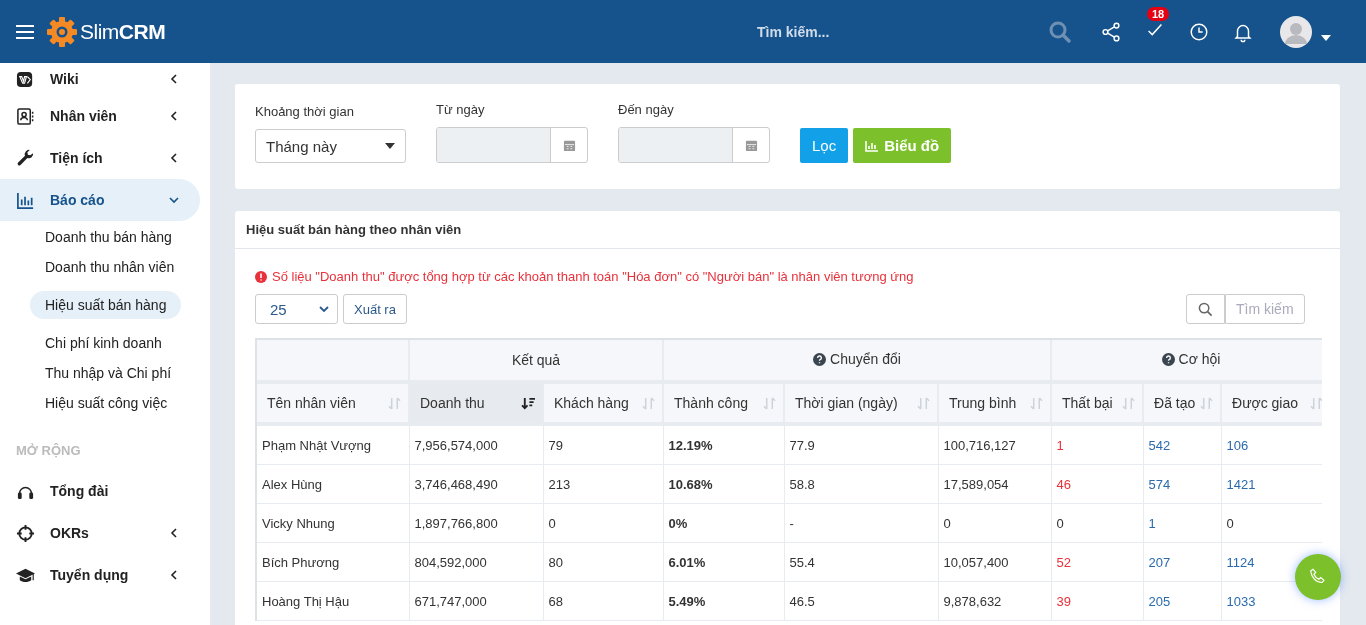 This screenshot has width=1366, height=625. What do you see at coordinates (476, 444) in the screenshot?
I see `table-cell: 7,956,574,000` at bounding box center [476, 444].